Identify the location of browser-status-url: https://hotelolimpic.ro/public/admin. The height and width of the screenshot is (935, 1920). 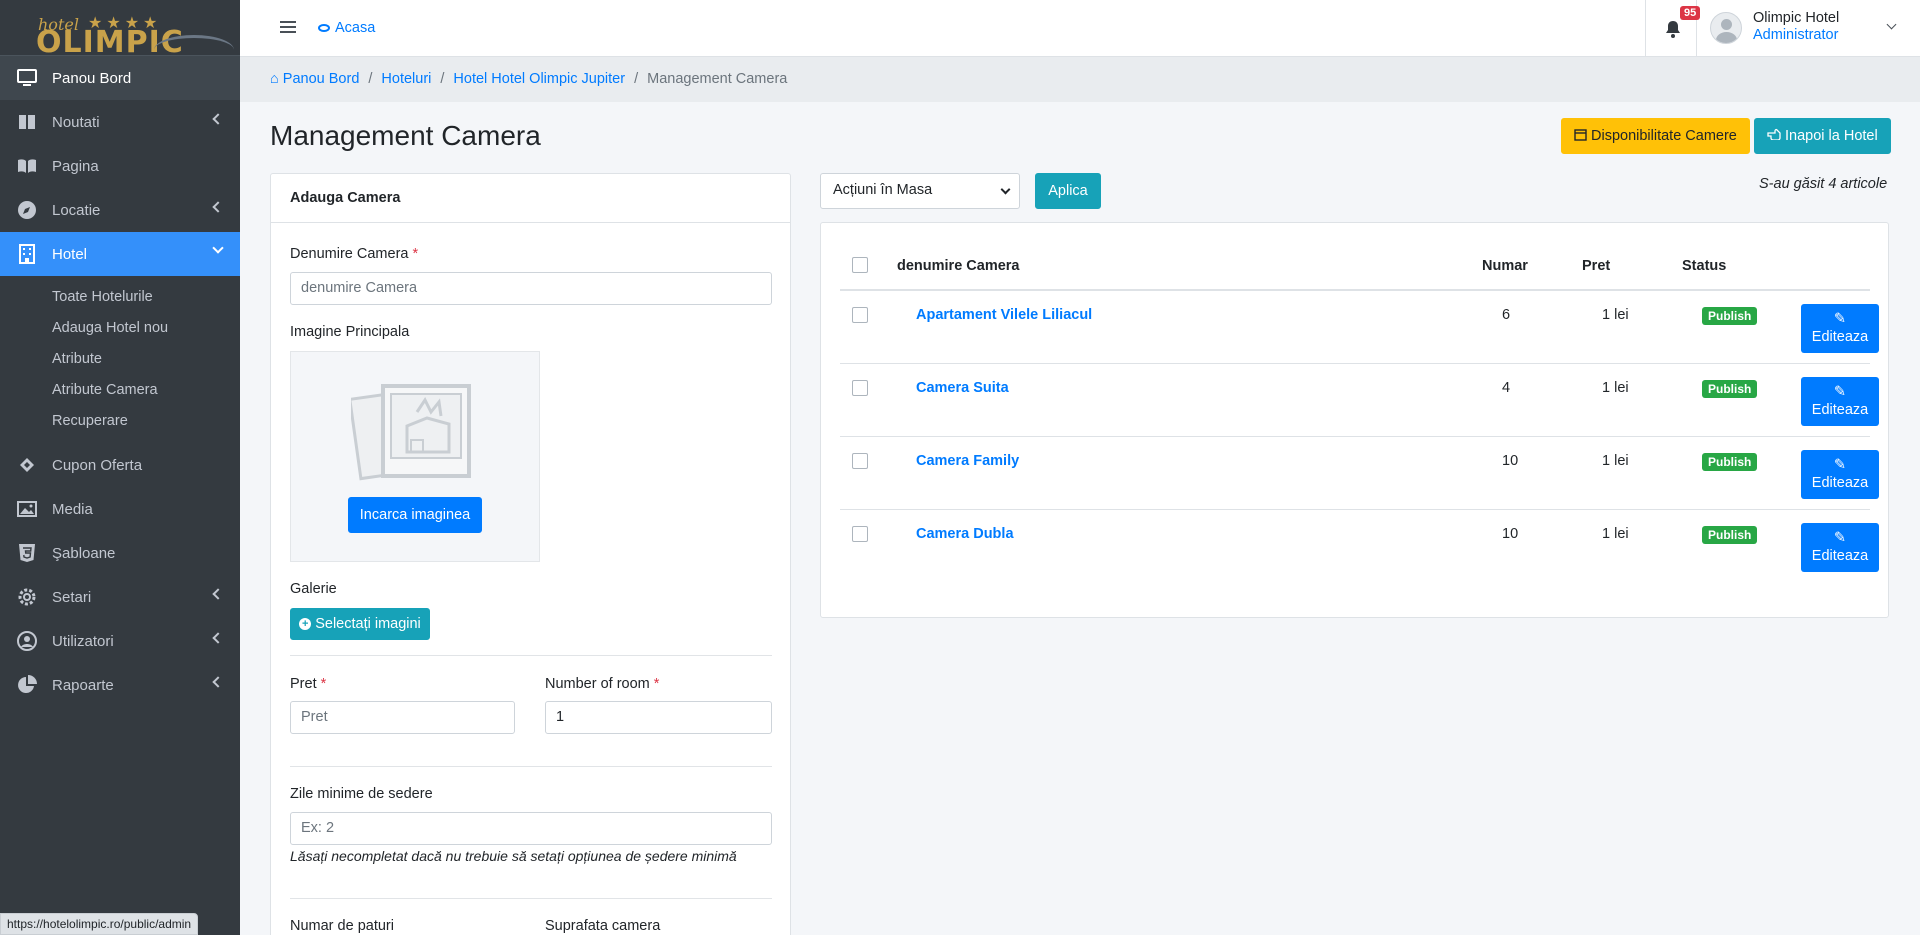
(99, 924).